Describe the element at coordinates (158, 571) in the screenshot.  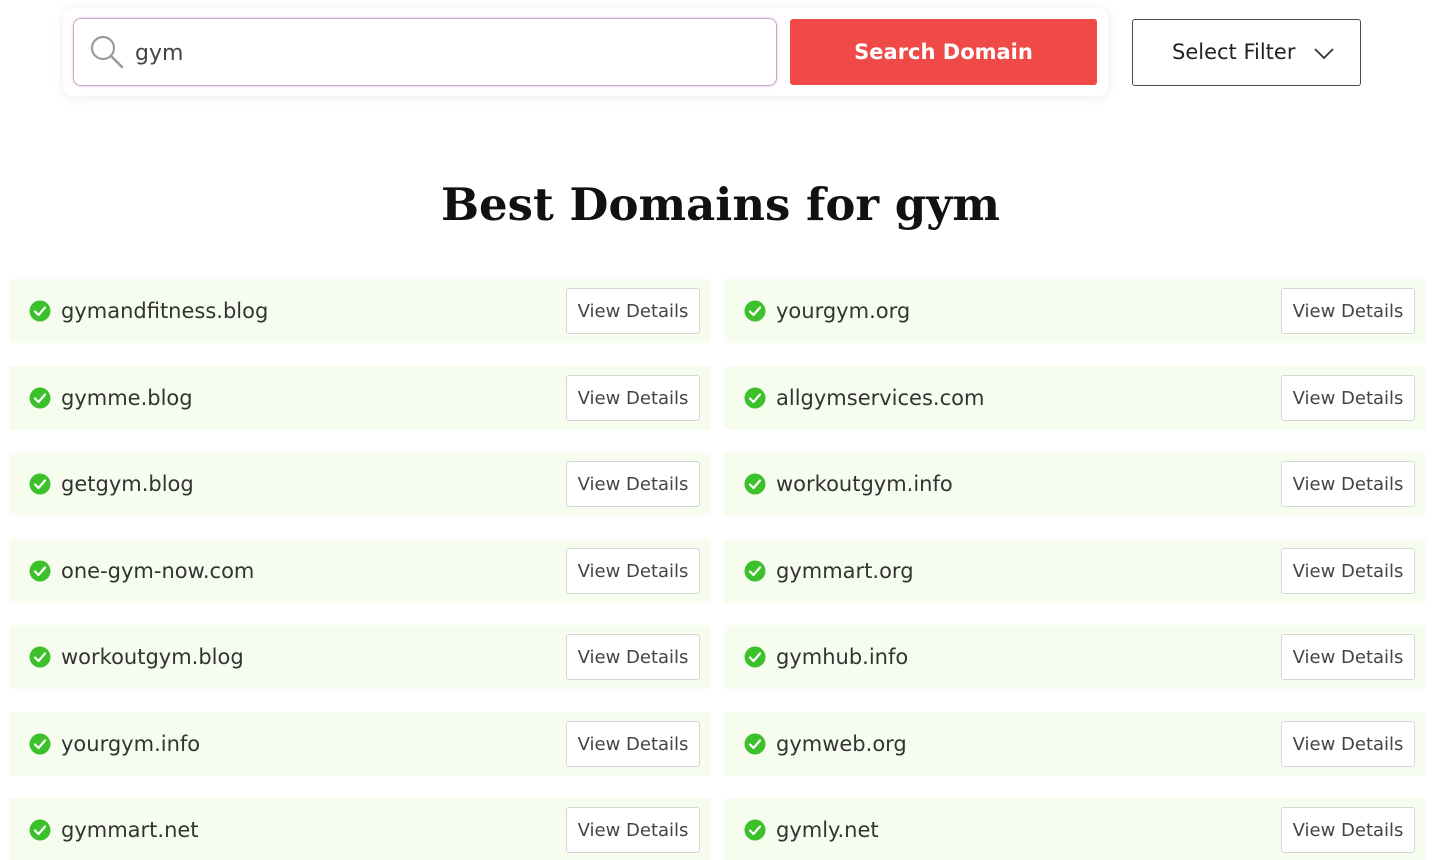
I see `domain-name: one-gym-now.com` at that location.